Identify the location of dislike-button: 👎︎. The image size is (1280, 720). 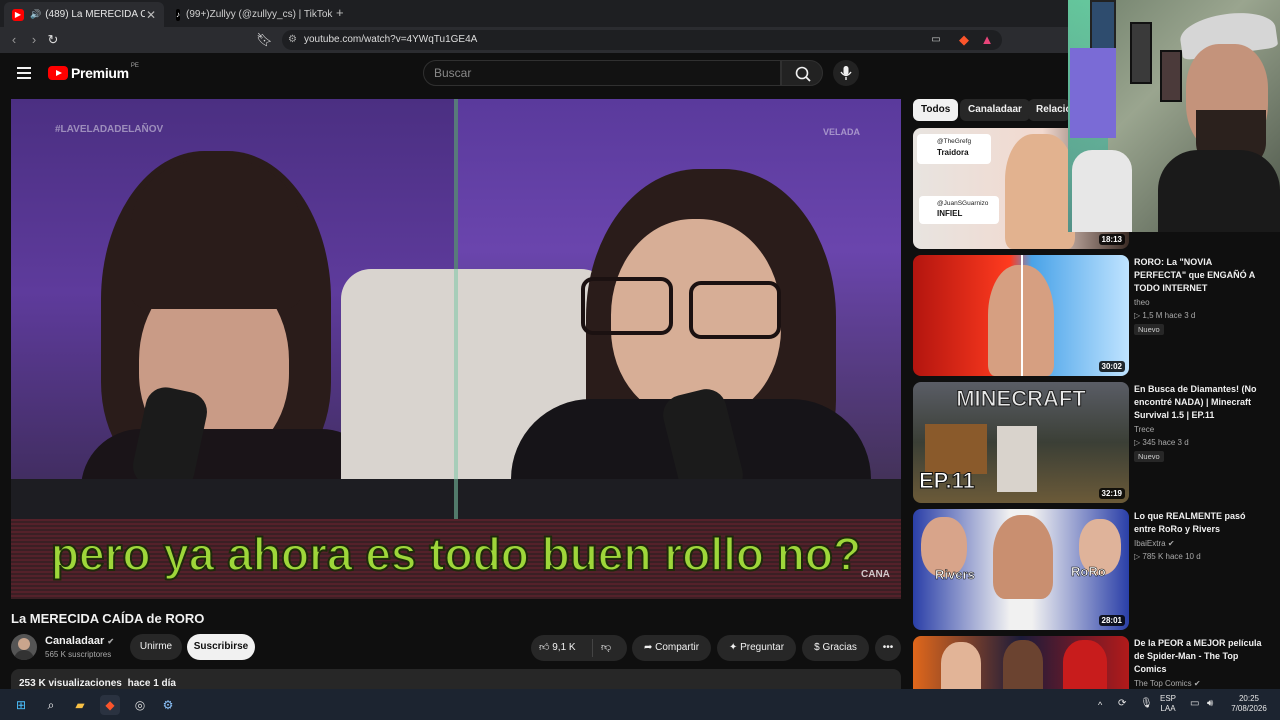
(606, 648).